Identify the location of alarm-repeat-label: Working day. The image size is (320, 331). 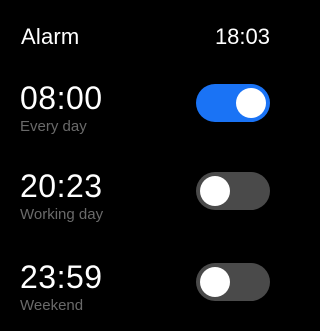
(62, 214).